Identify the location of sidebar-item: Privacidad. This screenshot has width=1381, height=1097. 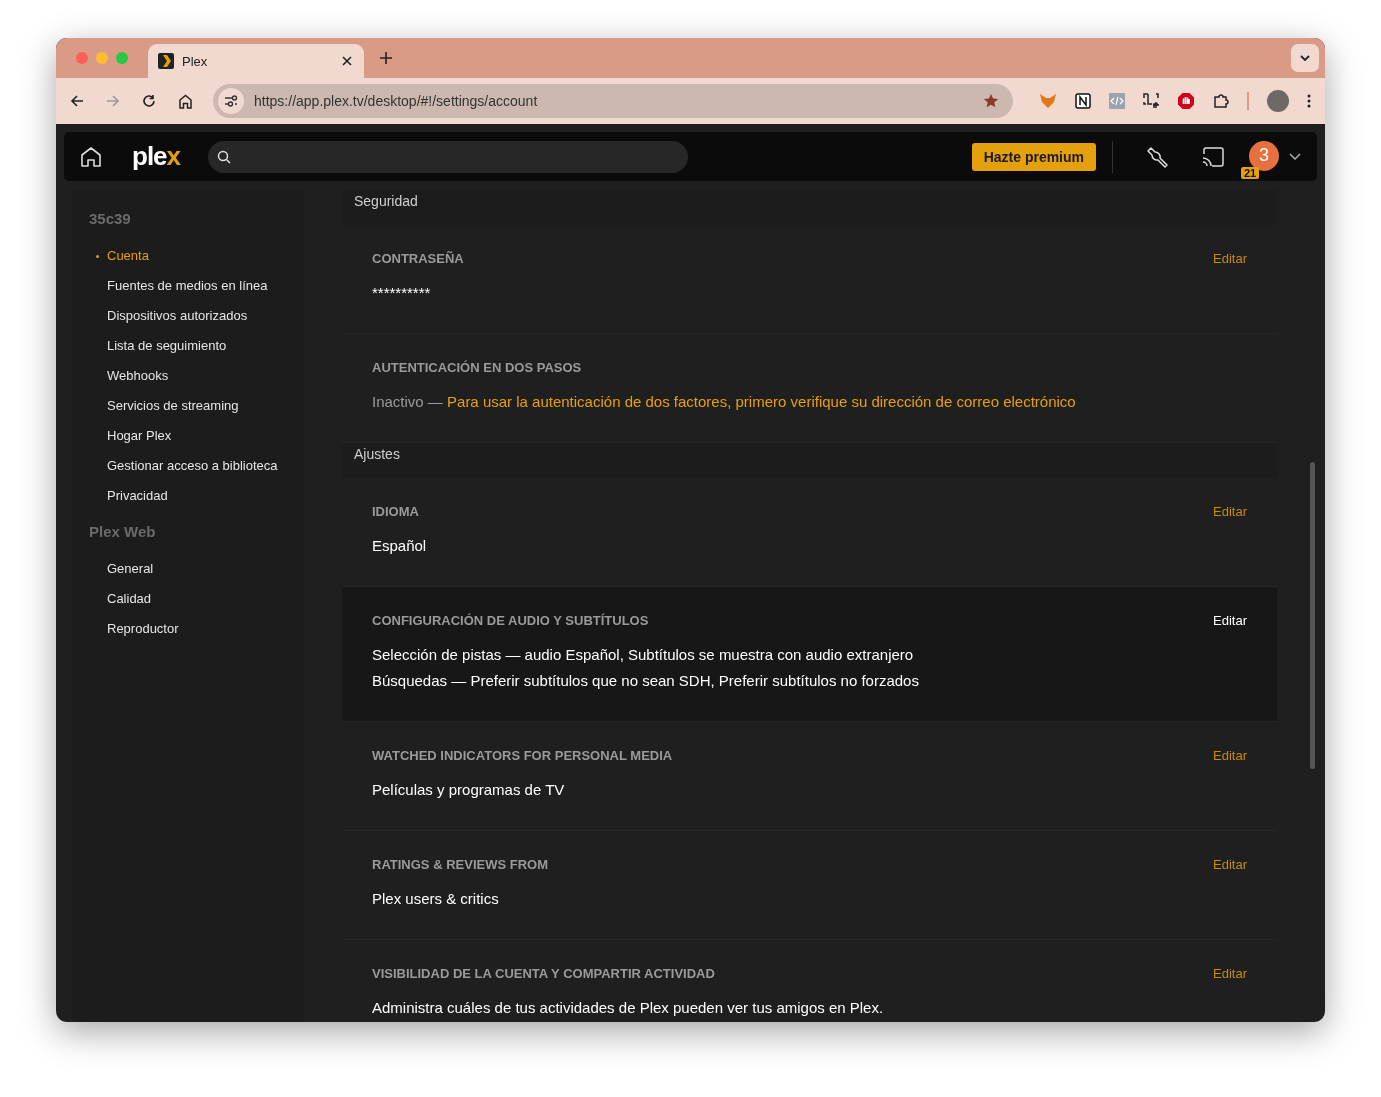
(196, 496).